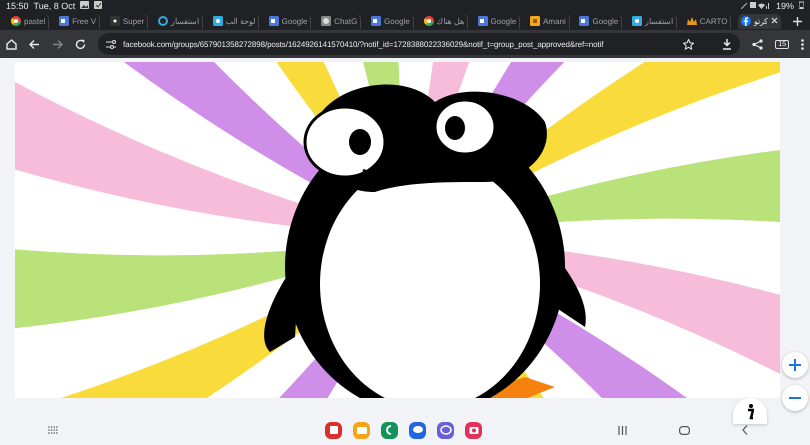 Image resolution: width=810 pixels, height=445 pixels. I want to click on browser-tab: Amani, so click(548, 21).